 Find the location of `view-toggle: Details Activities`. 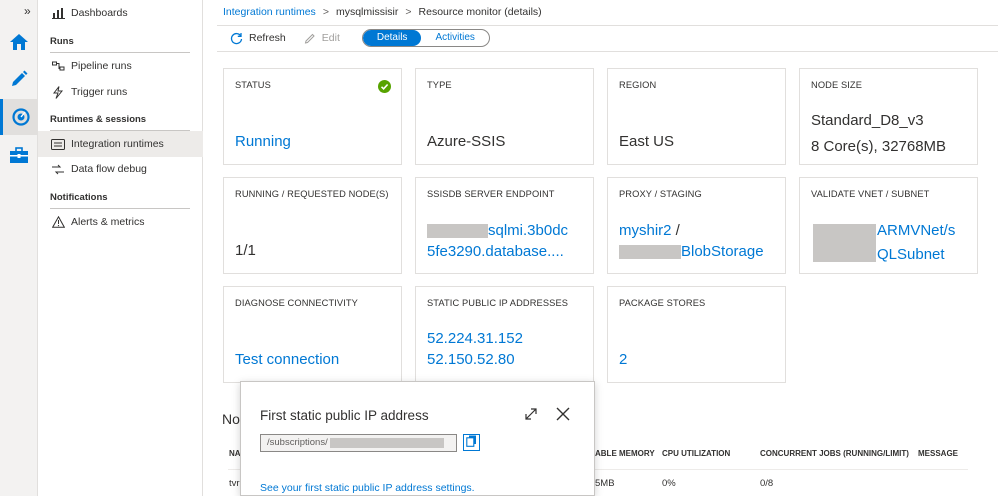

view-toggle: Details Activities is located at coordinates (425, 38).